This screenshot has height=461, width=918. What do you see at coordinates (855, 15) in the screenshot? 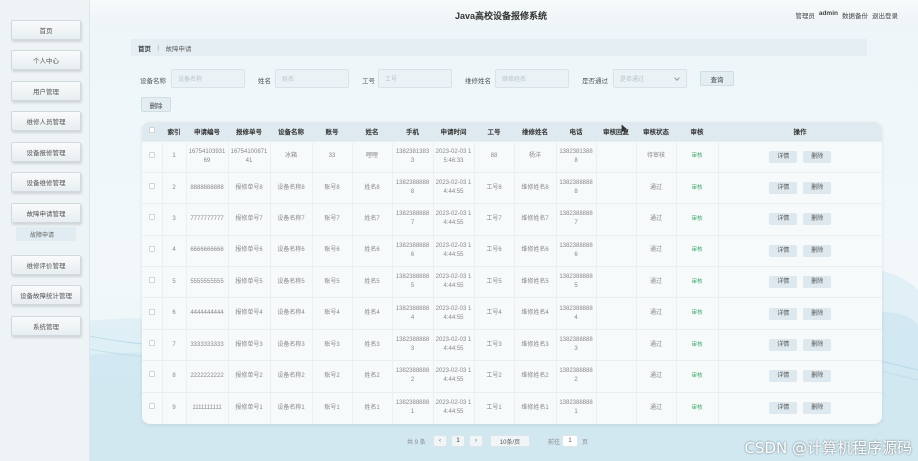
I see `data-backup-link: 数据备份` at bounding box center [855, 15].